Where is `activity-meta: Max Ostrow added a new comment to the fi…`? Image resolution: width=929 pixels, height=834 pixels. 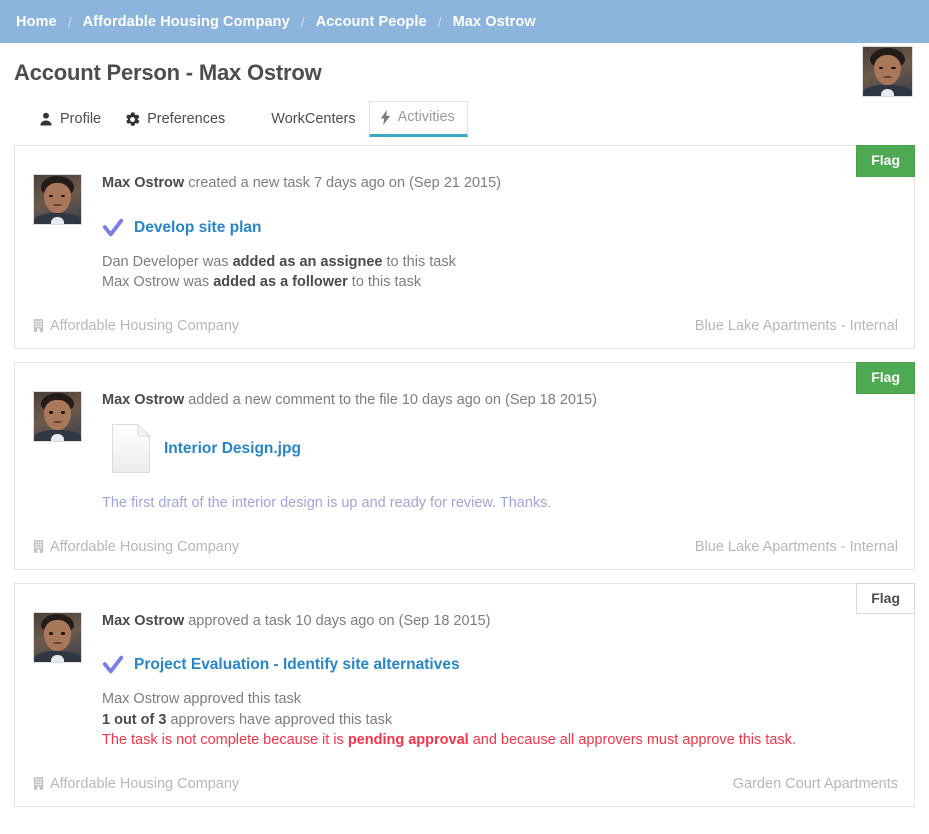 activity-meta: Max Ostrow added a new comment to the fi… is located at coordinates (500, 401).